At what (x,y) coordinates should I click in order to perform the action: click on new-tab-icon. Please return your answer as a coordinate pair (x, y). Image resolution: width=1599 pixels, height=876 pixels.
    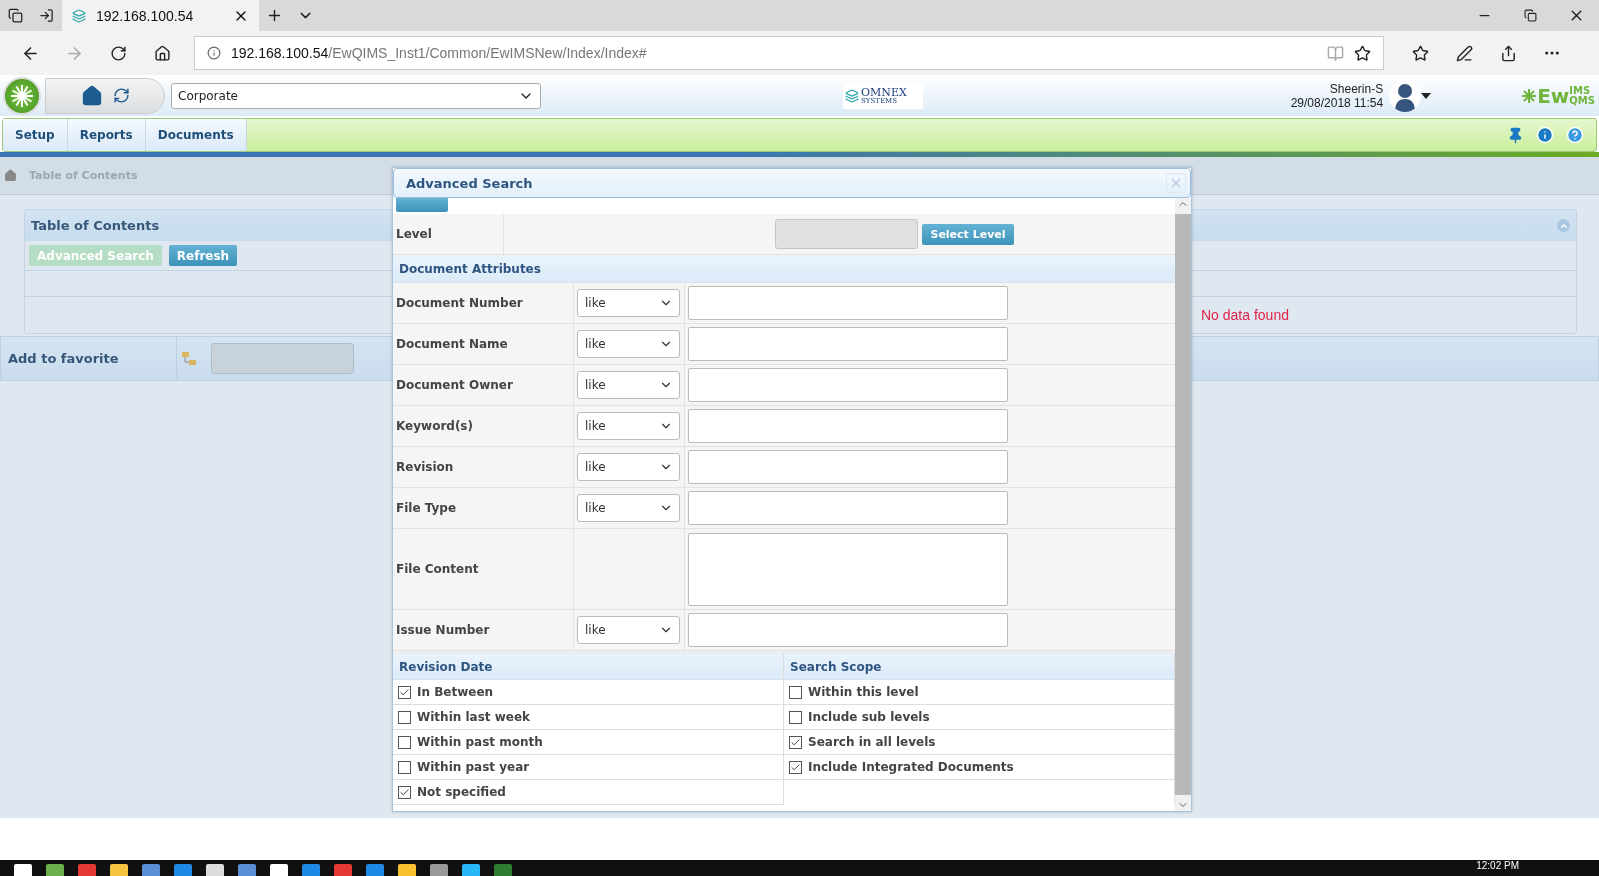
    Looking at the image, I should click on (274, 15).